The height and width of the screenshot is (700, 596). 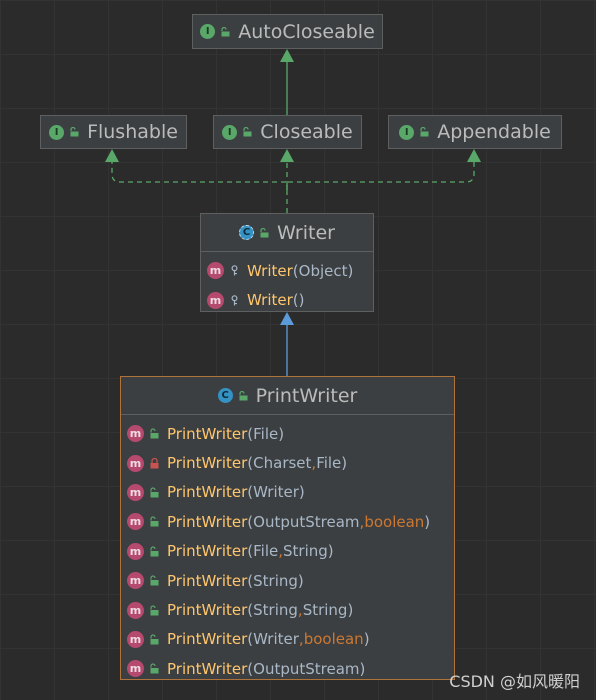 I want to click on member-row: m PrintWriter(File, String), so click(x=287, y=551).